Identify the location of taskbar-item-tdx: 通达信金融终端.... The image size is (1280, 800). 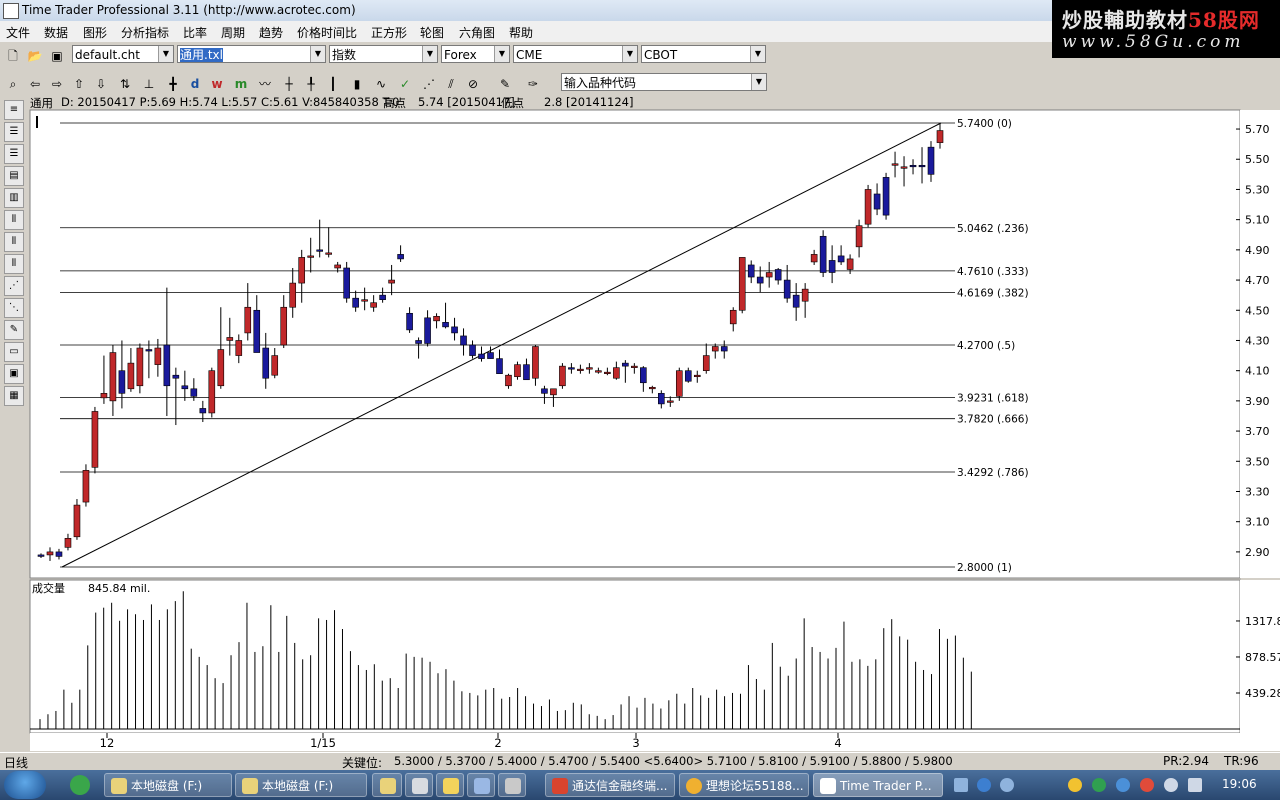
(610, 785).